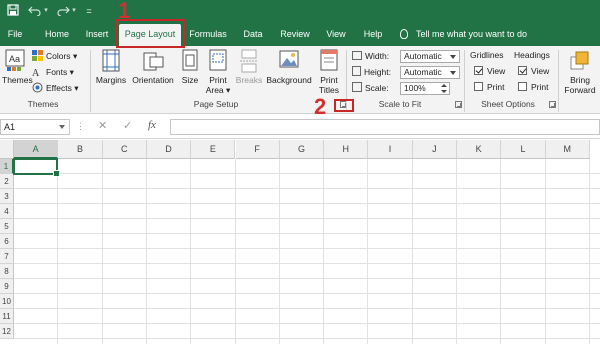 The width and height of the screenshot is (600, 344). Describe the element at coordinates (14, 59) in the screenshot. I see `svg-text: Aa` at that location.